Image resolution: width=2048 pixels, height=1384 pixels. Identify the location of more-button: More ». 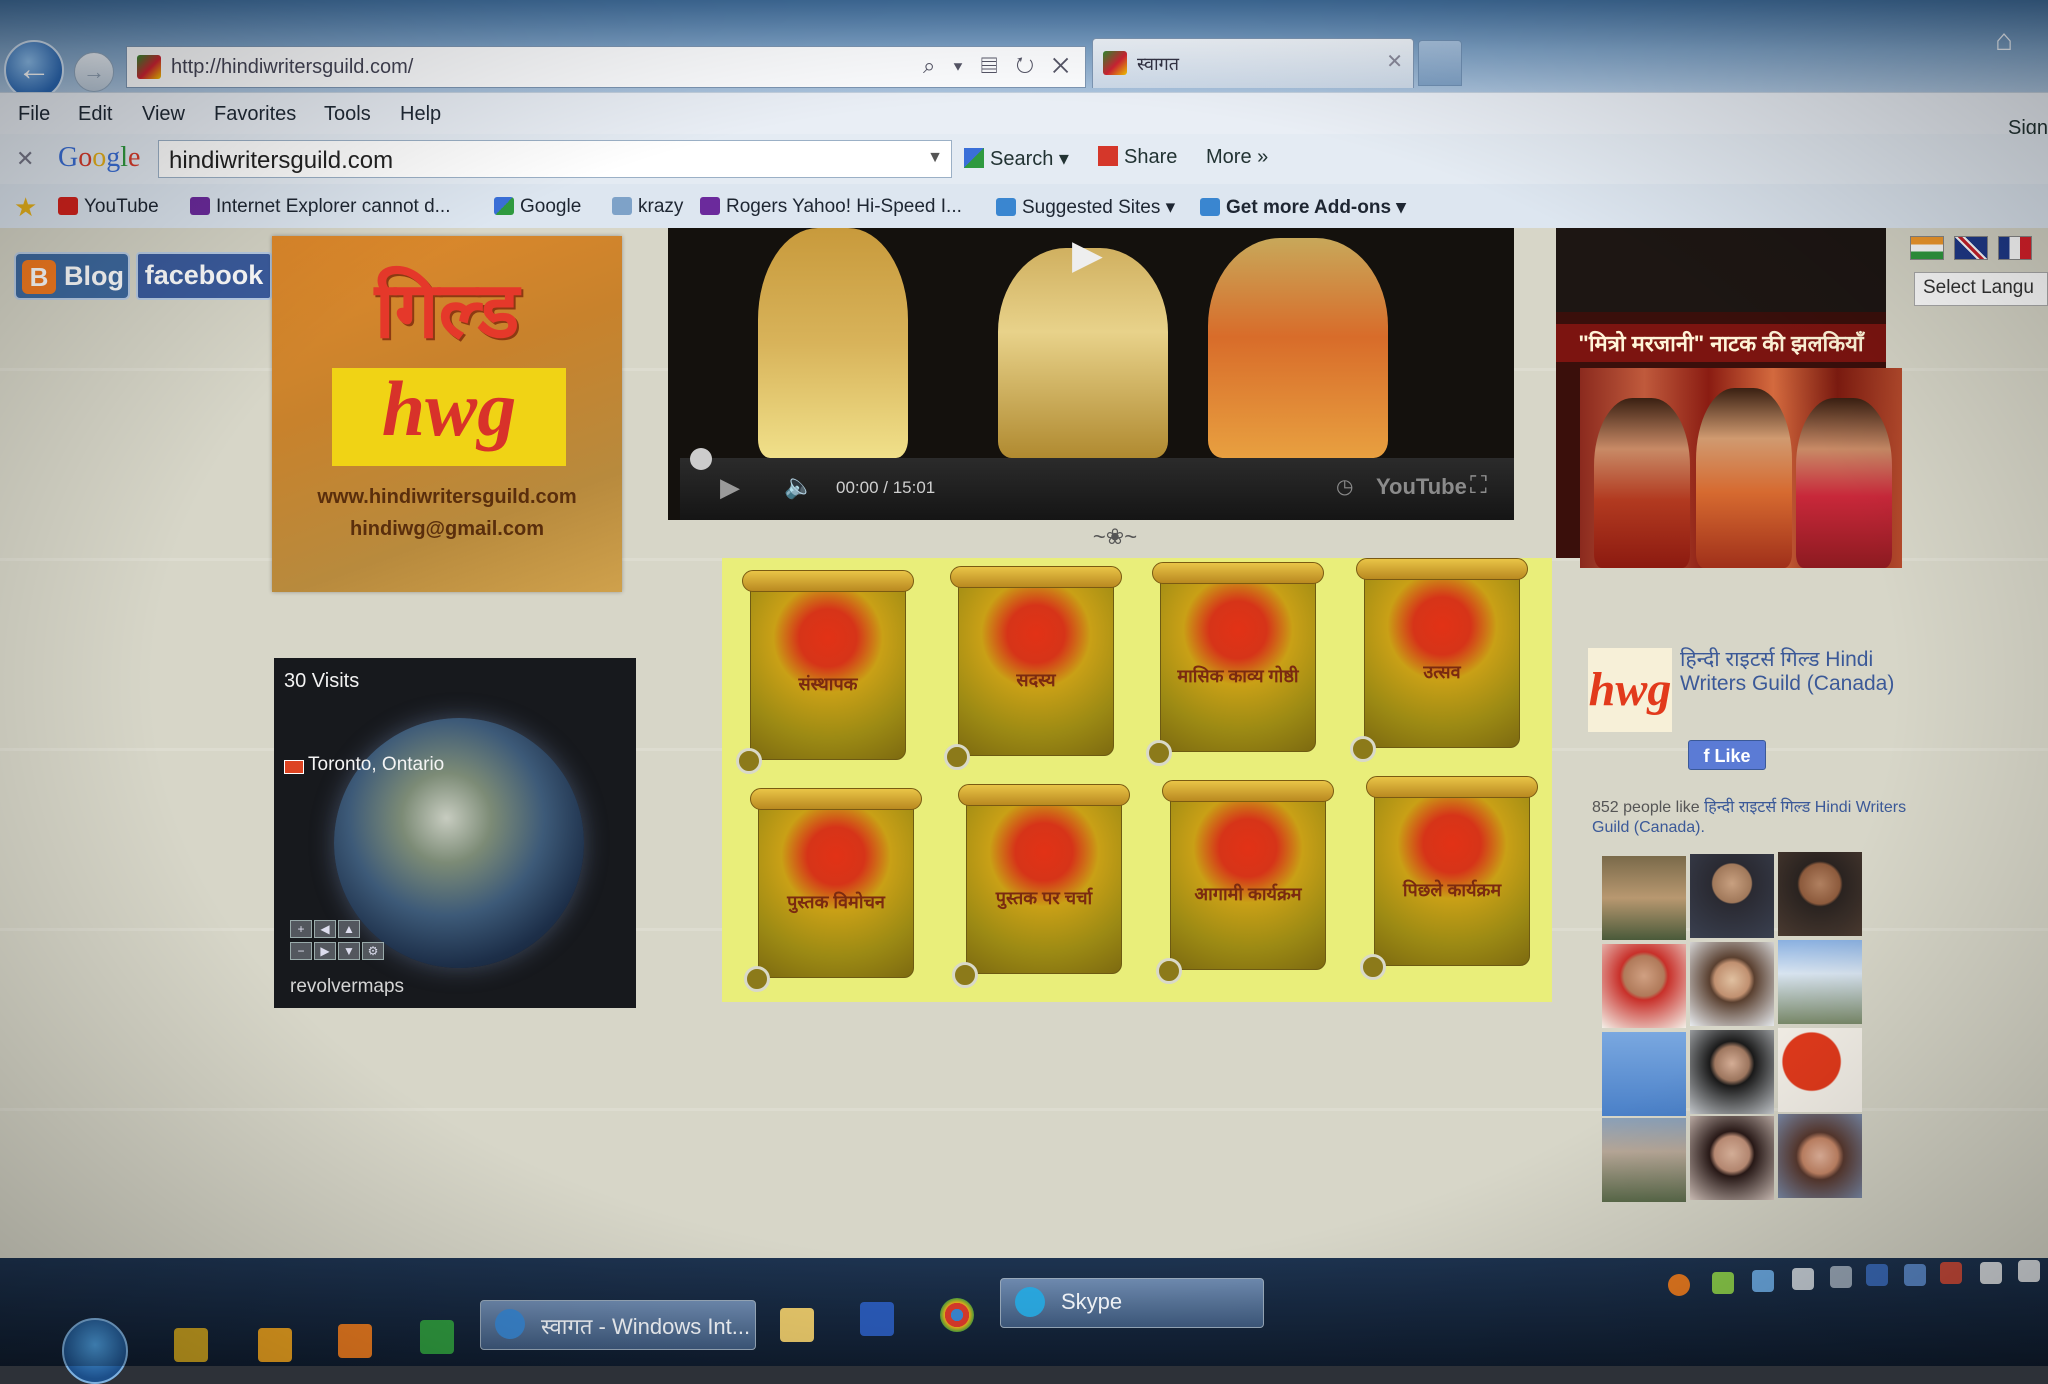
(1237, 157).